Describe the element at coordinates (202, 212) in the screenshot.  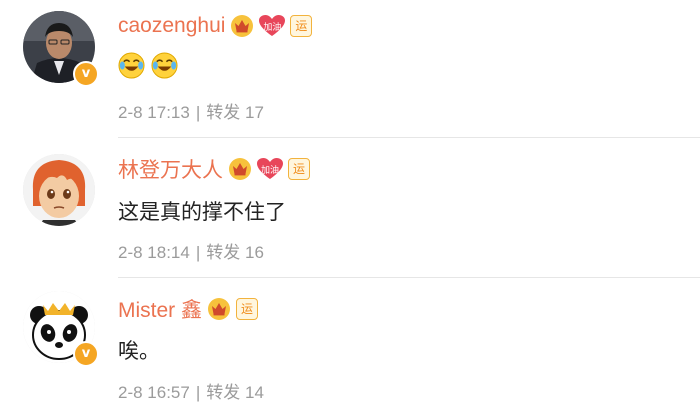
I see `comment-content: 这是真的撑不住了` at that location.